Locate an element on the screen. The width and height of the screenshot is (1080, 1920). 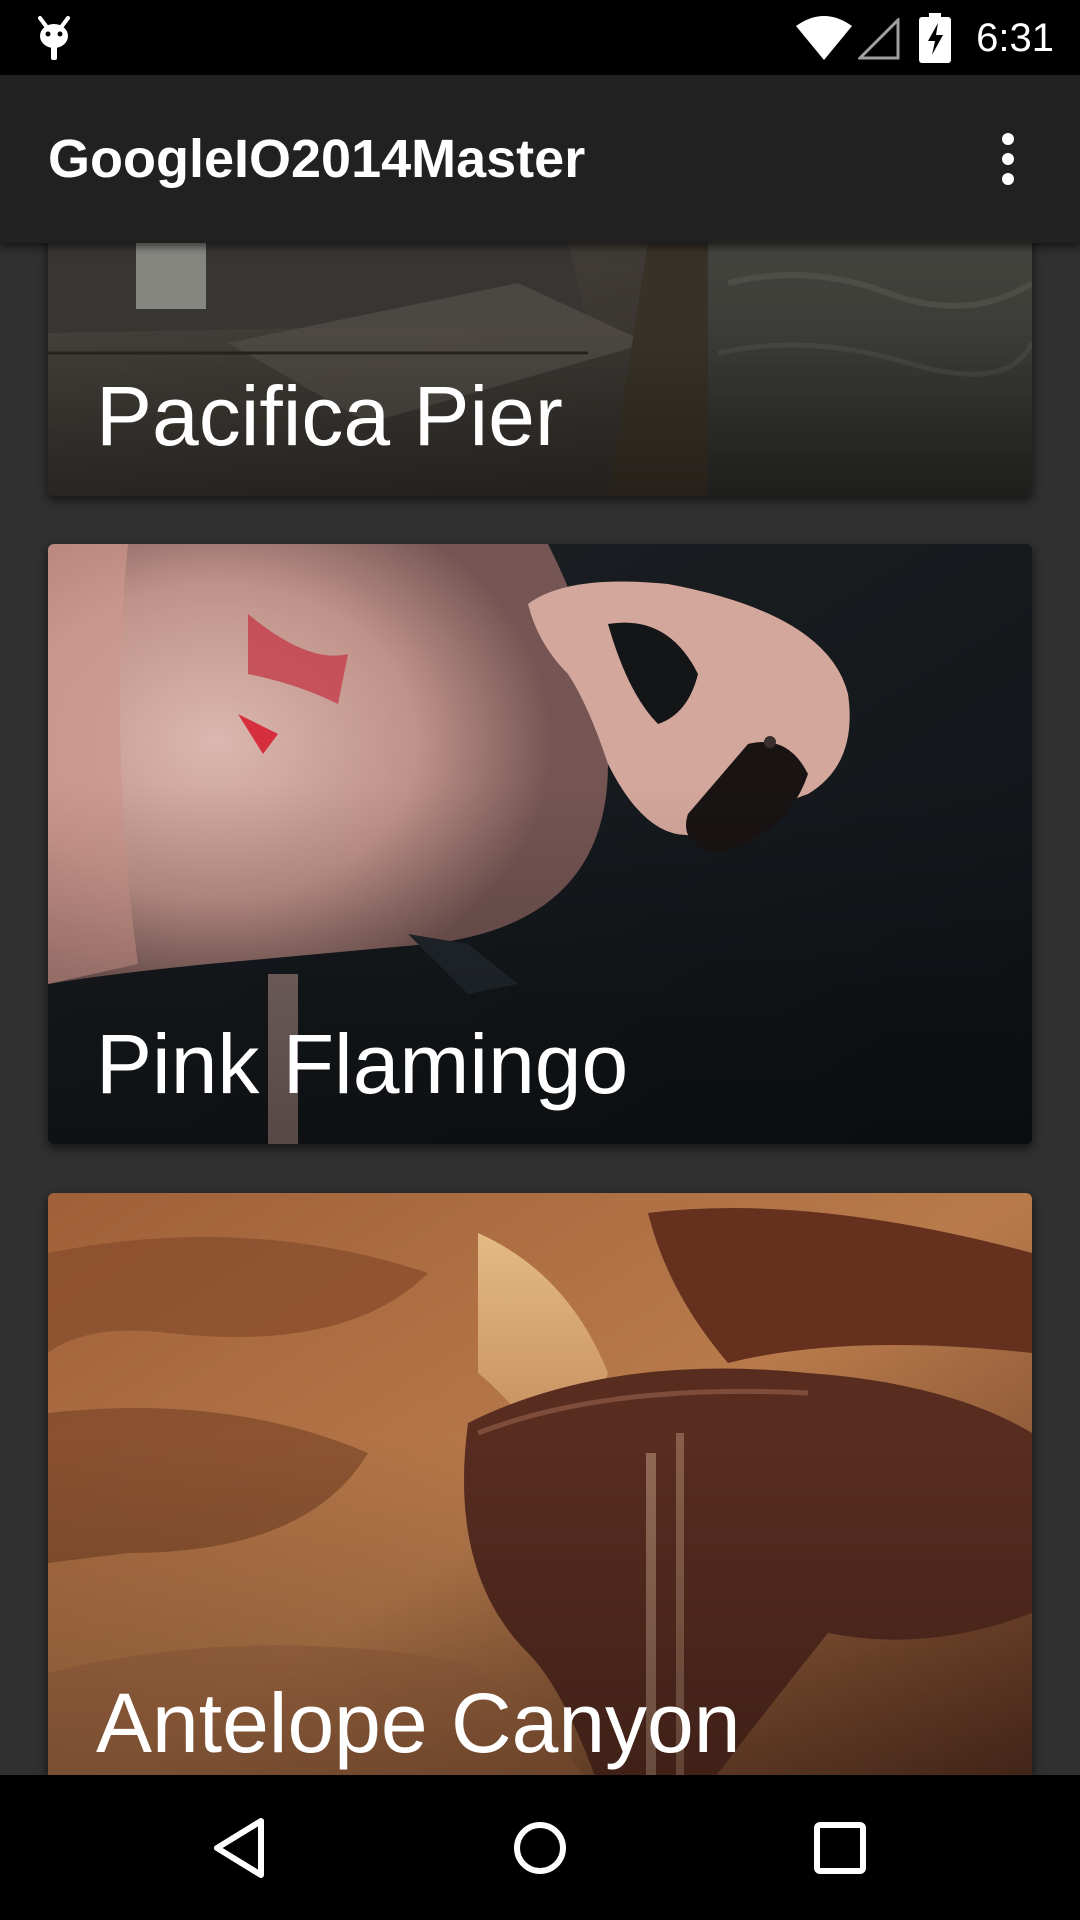
app-title: GoogleIO2014Master is located at coordinates (317, 159).